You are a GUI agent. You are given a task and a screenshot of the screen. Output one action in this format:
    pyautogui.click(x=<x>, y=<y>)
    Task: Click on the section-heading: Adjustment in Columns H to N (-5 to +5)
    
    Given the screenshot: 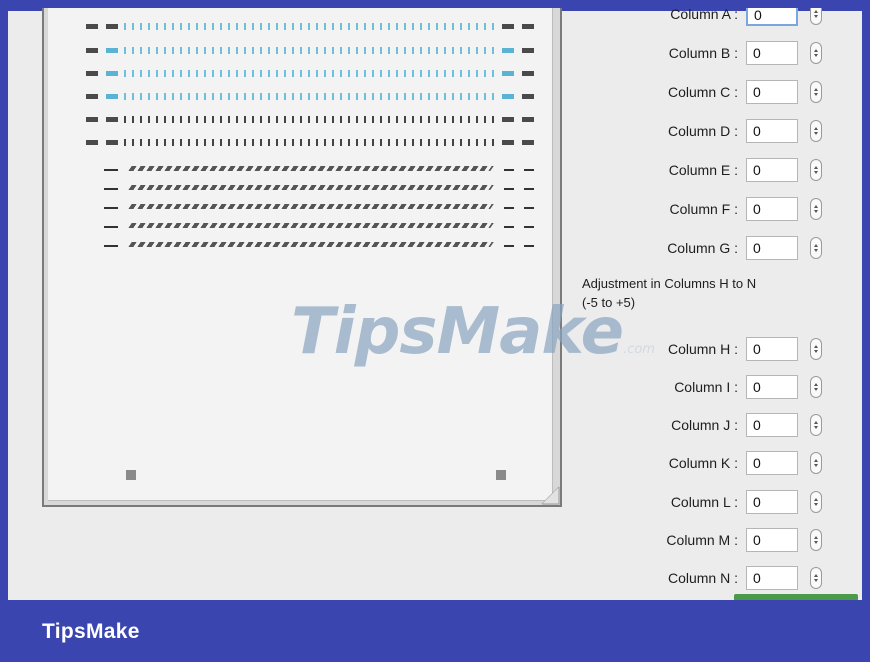 What is the action you would take?
    pyautogui.click(x=669, y=293)
    